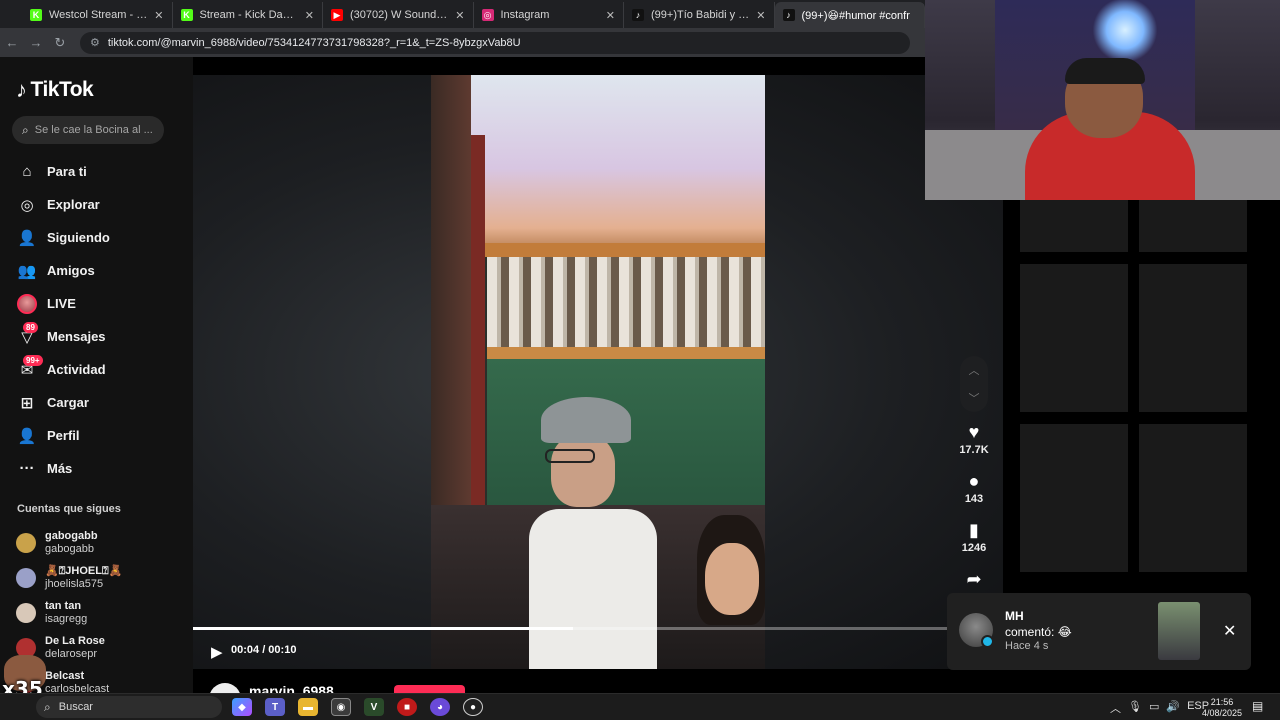 Image resolution: width=1280 pixels, height=720 pixels. What do you see at coordinates (75, 707) in the screenshot?
I see `taskbar-search-label: Buscar` at bounding box center [75, 707].